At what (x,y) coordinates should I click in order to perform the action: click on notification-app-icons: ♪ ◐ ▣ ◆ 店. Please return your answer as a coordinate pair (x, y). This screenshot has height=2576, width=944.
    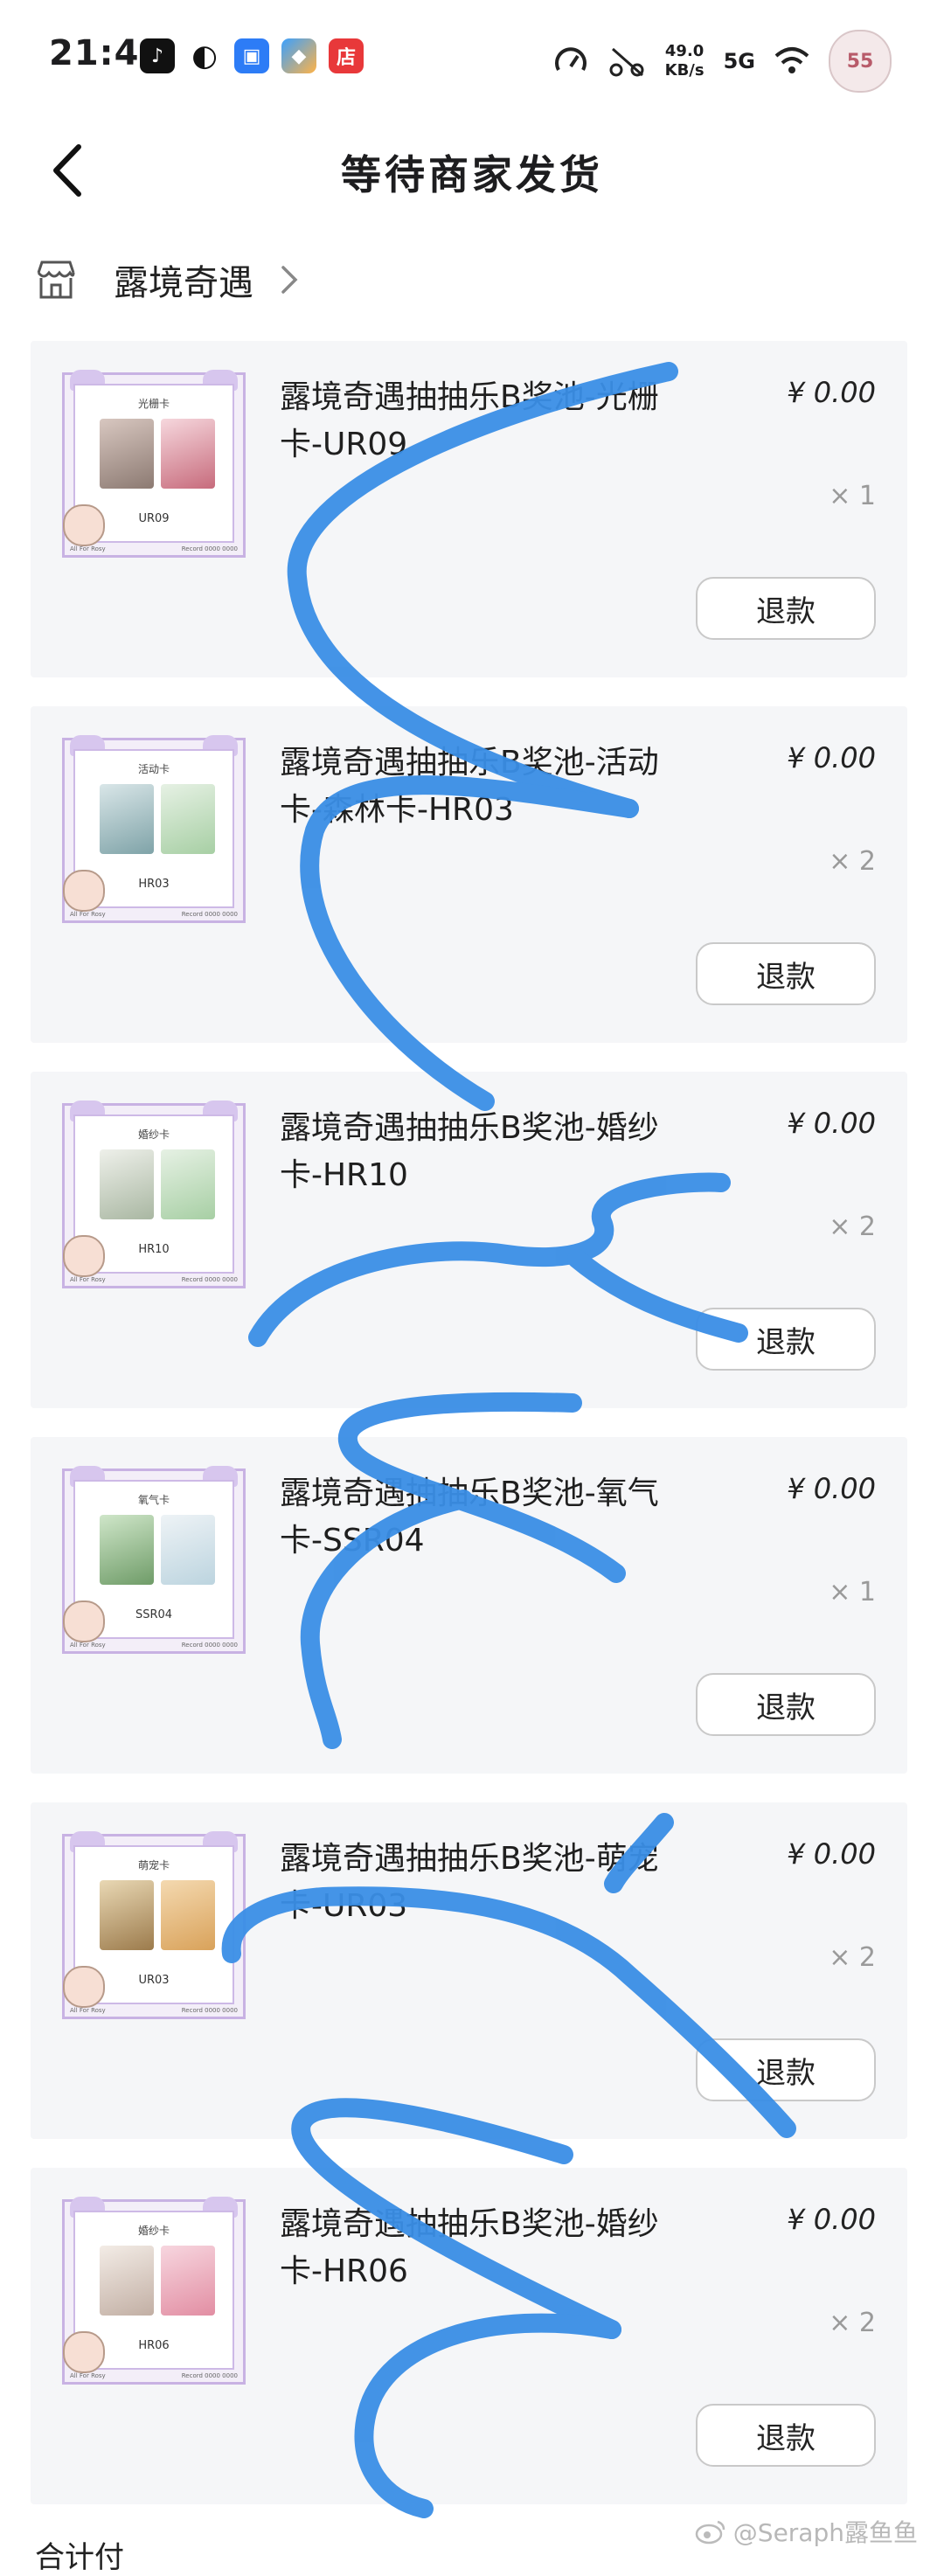
    Looking at the image, I should click on (252, 55).